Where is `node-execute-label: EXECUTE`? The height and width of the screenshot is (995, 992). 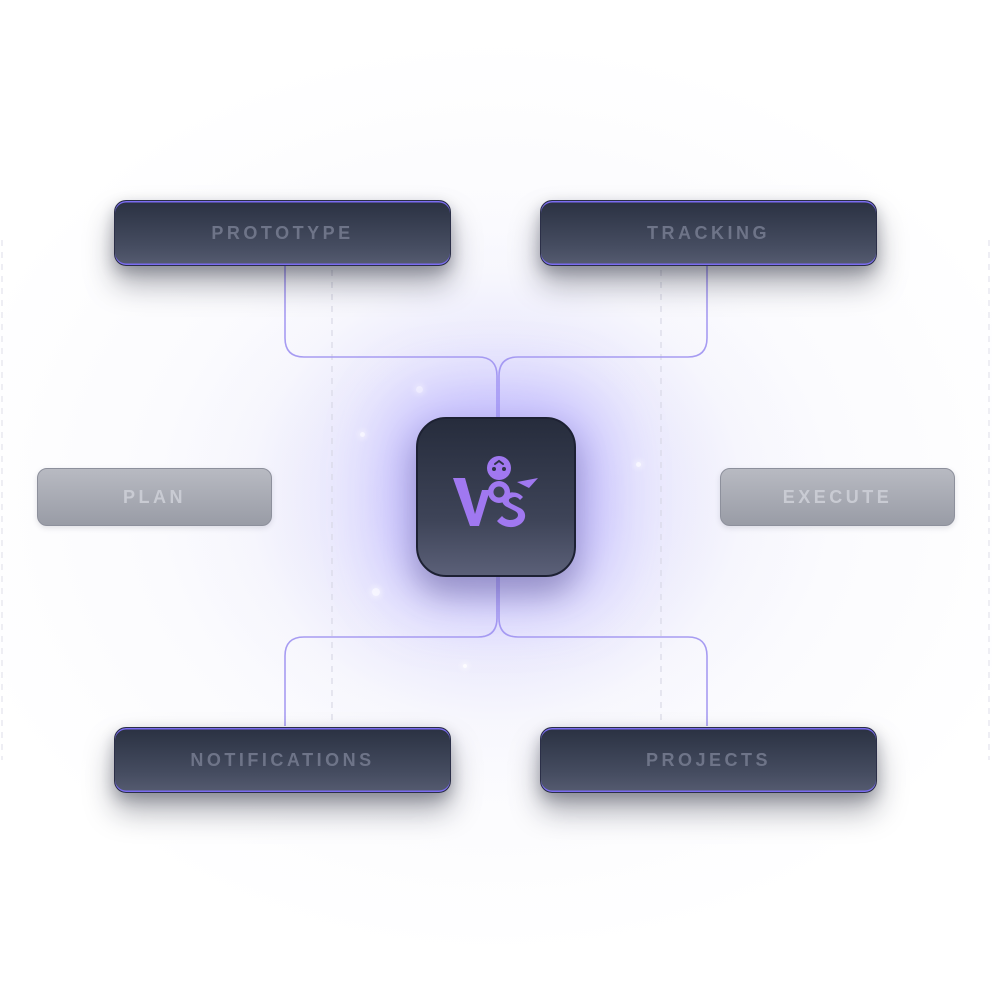 node-execute-label: EXECUTE is located at coordinates (837, 496).